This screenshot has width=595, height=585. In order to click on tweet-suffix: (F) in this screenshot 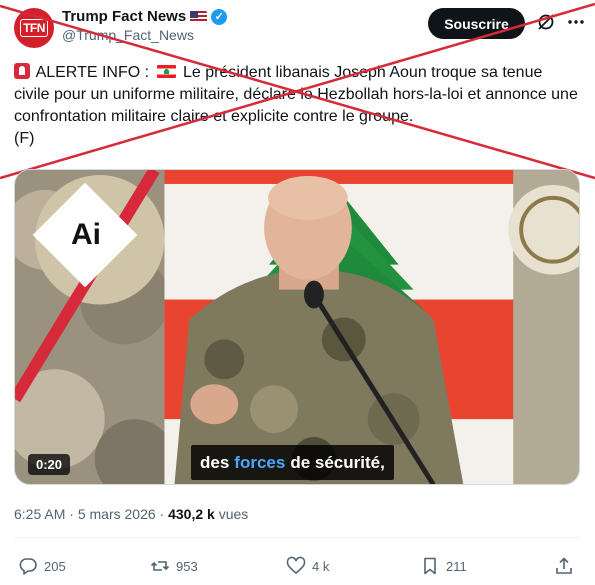, I will do `click(24, 138)`.